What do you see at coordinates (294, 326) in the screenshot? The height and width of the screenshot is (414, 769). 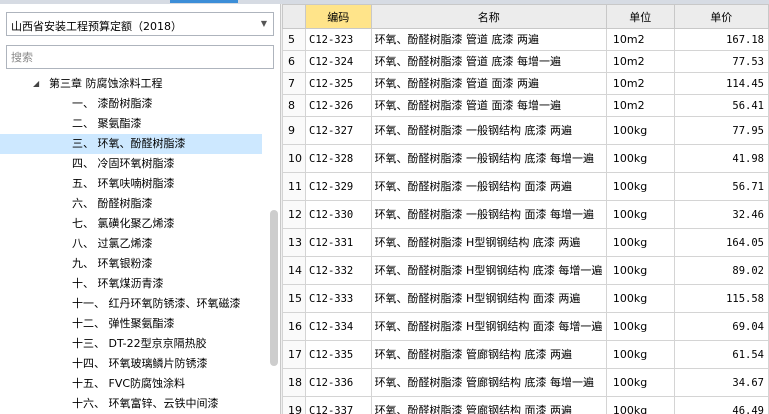 I see `row-index-cell: 16` at bounding box center [294, 326].